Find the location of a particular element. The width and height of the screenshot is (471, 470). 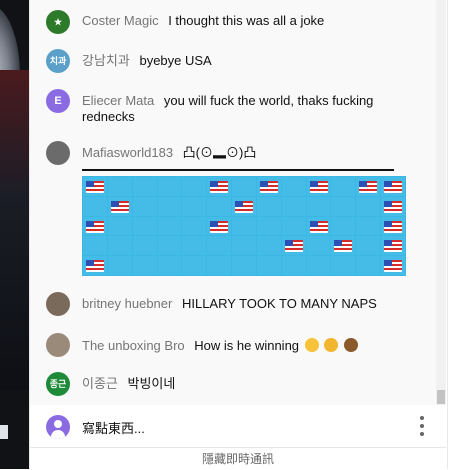

astonished-face-emoji is located at coordinates (331, 345).